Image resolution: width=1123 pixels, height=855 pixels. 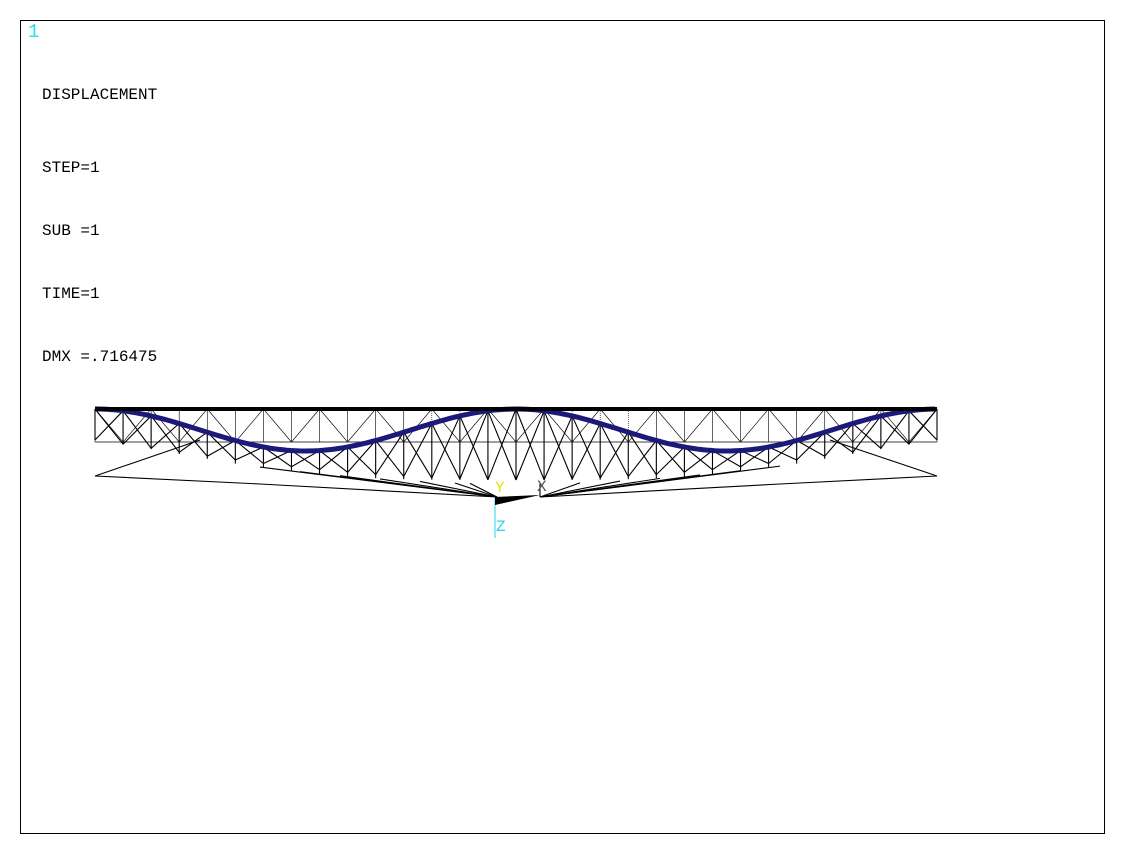 I want to click on truss-model-plot: Z Y X, so click(x=516, y=472).